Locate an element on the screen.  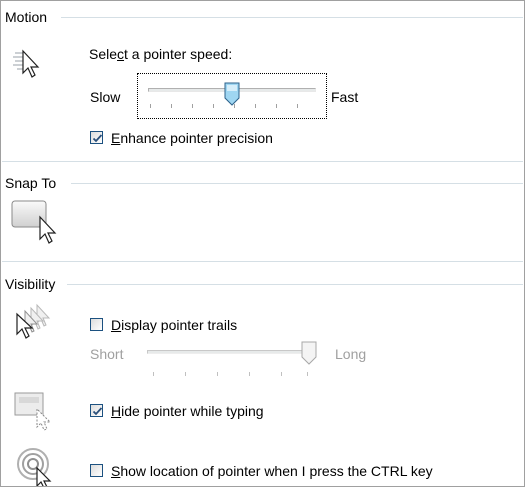
show-location-checkbox is located at coordinates (96, 470).